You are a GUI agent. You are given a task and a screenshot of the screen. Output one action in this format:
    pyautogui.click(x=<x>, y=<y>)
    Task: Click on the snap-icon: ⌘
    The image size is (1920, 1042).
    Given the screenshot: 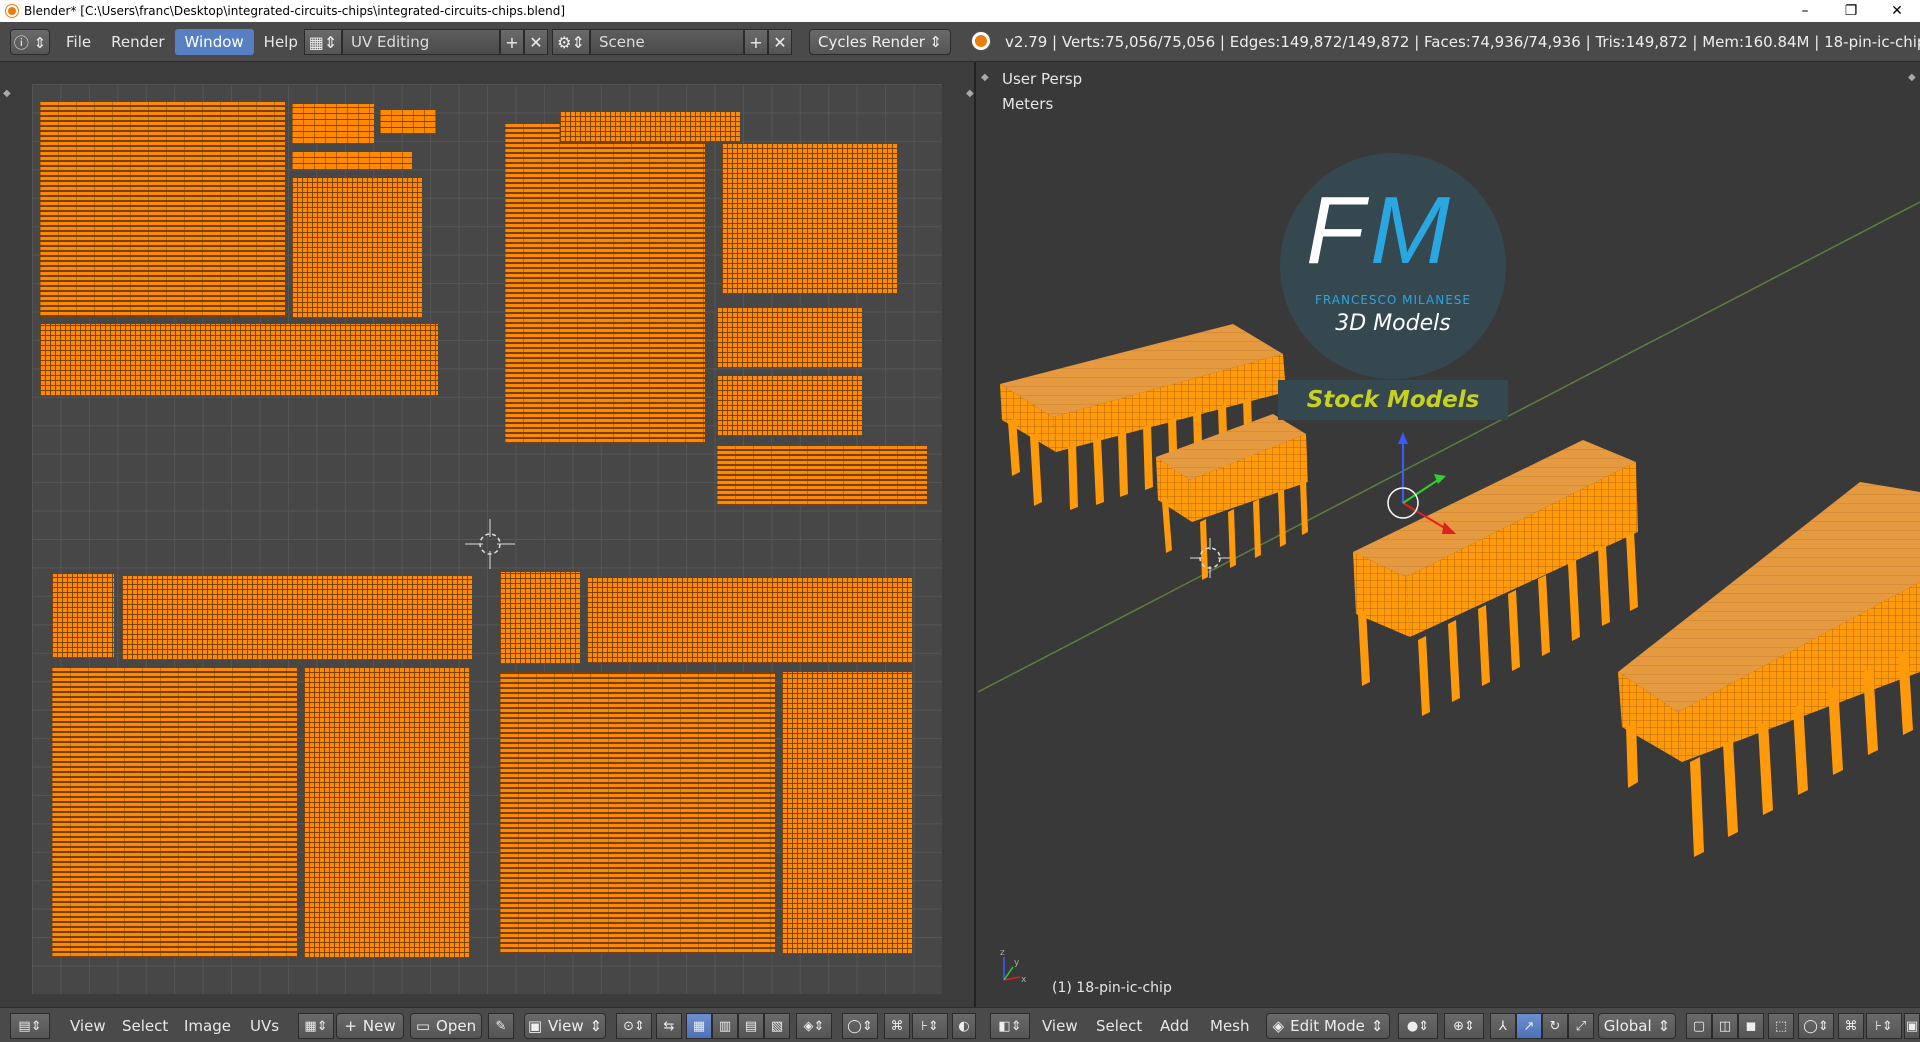 What is the action you would take?
    pyautogui.click(x=897, y=1026)
    